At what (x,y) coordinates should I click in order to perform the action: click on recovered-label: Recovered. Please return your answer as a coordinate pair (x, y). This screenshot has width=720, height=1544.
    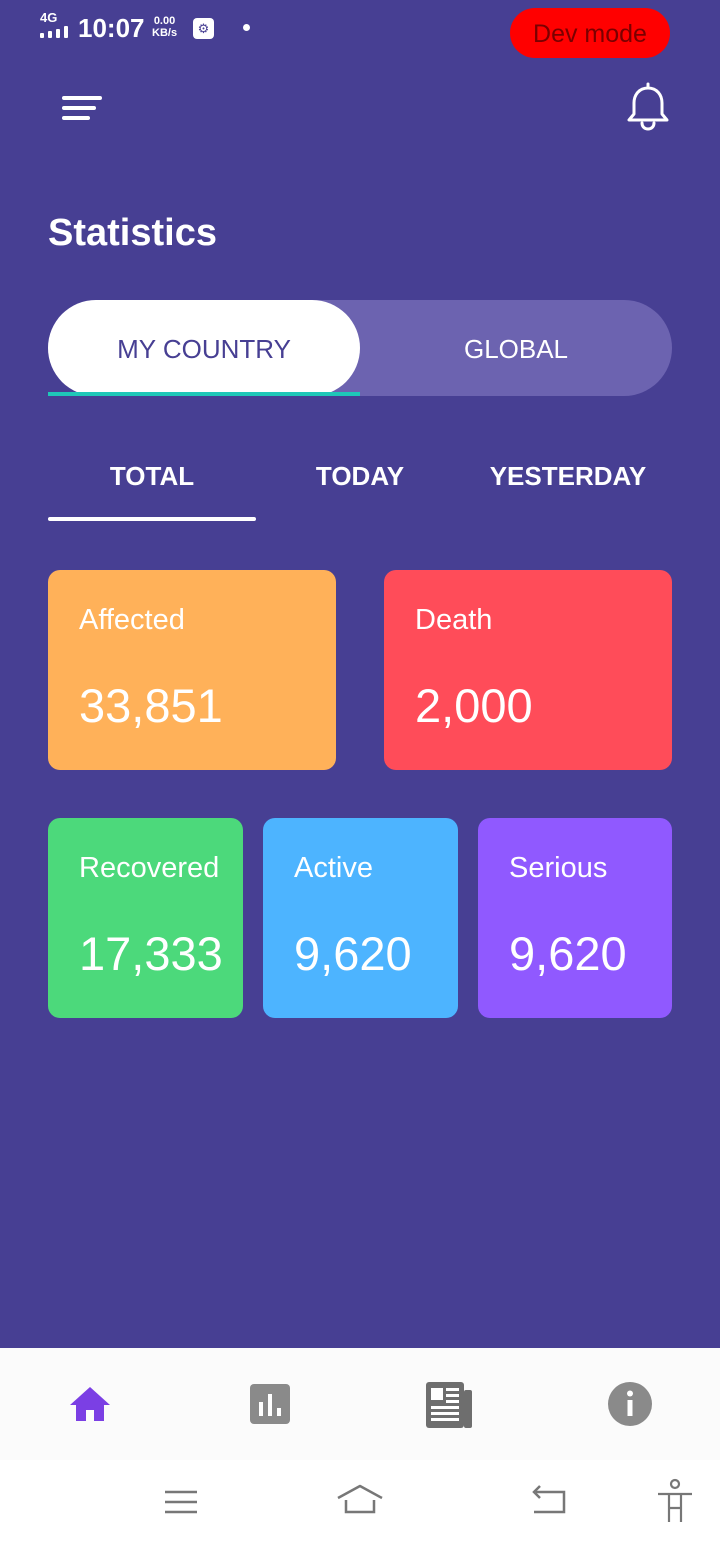
    Looking at the image, I should click on (149, 868).